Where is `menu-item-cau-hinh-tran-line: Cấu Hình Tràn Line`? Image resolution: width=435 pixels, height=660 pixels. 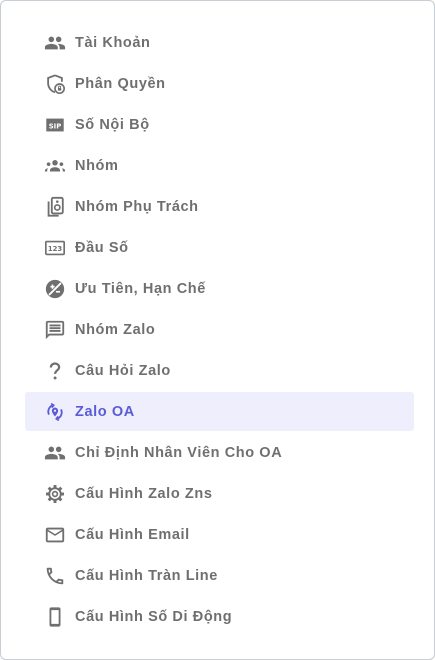 menu-item-cau-hinh-tran-line: Cấu Hình Tràn Line is located at coordinates (219, 575).